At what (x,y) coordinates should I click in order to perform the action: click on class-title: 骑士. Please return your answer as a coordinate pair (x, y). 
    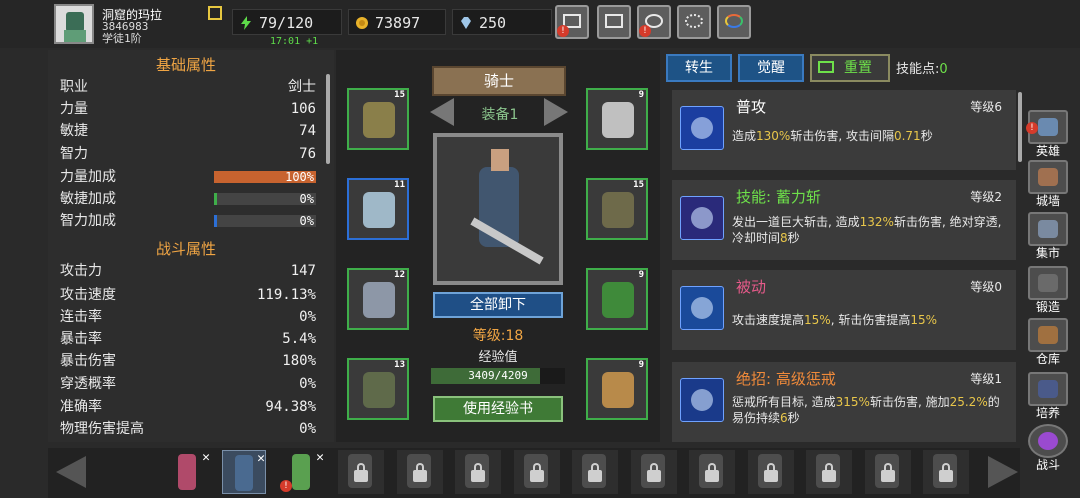
    Looking at the image, I should click on (499, 81).